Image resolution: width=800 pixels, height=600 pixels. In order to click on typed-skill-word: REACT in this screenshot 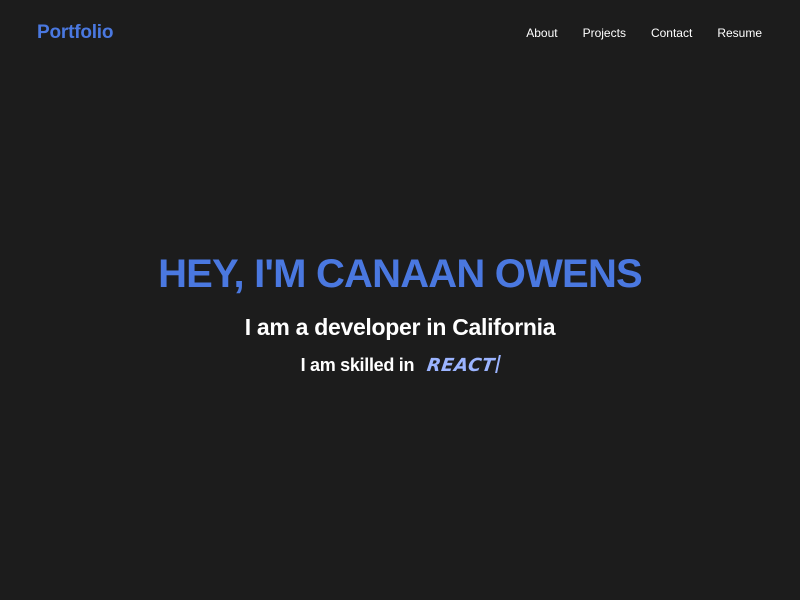, I will do `click(460, 365)`.